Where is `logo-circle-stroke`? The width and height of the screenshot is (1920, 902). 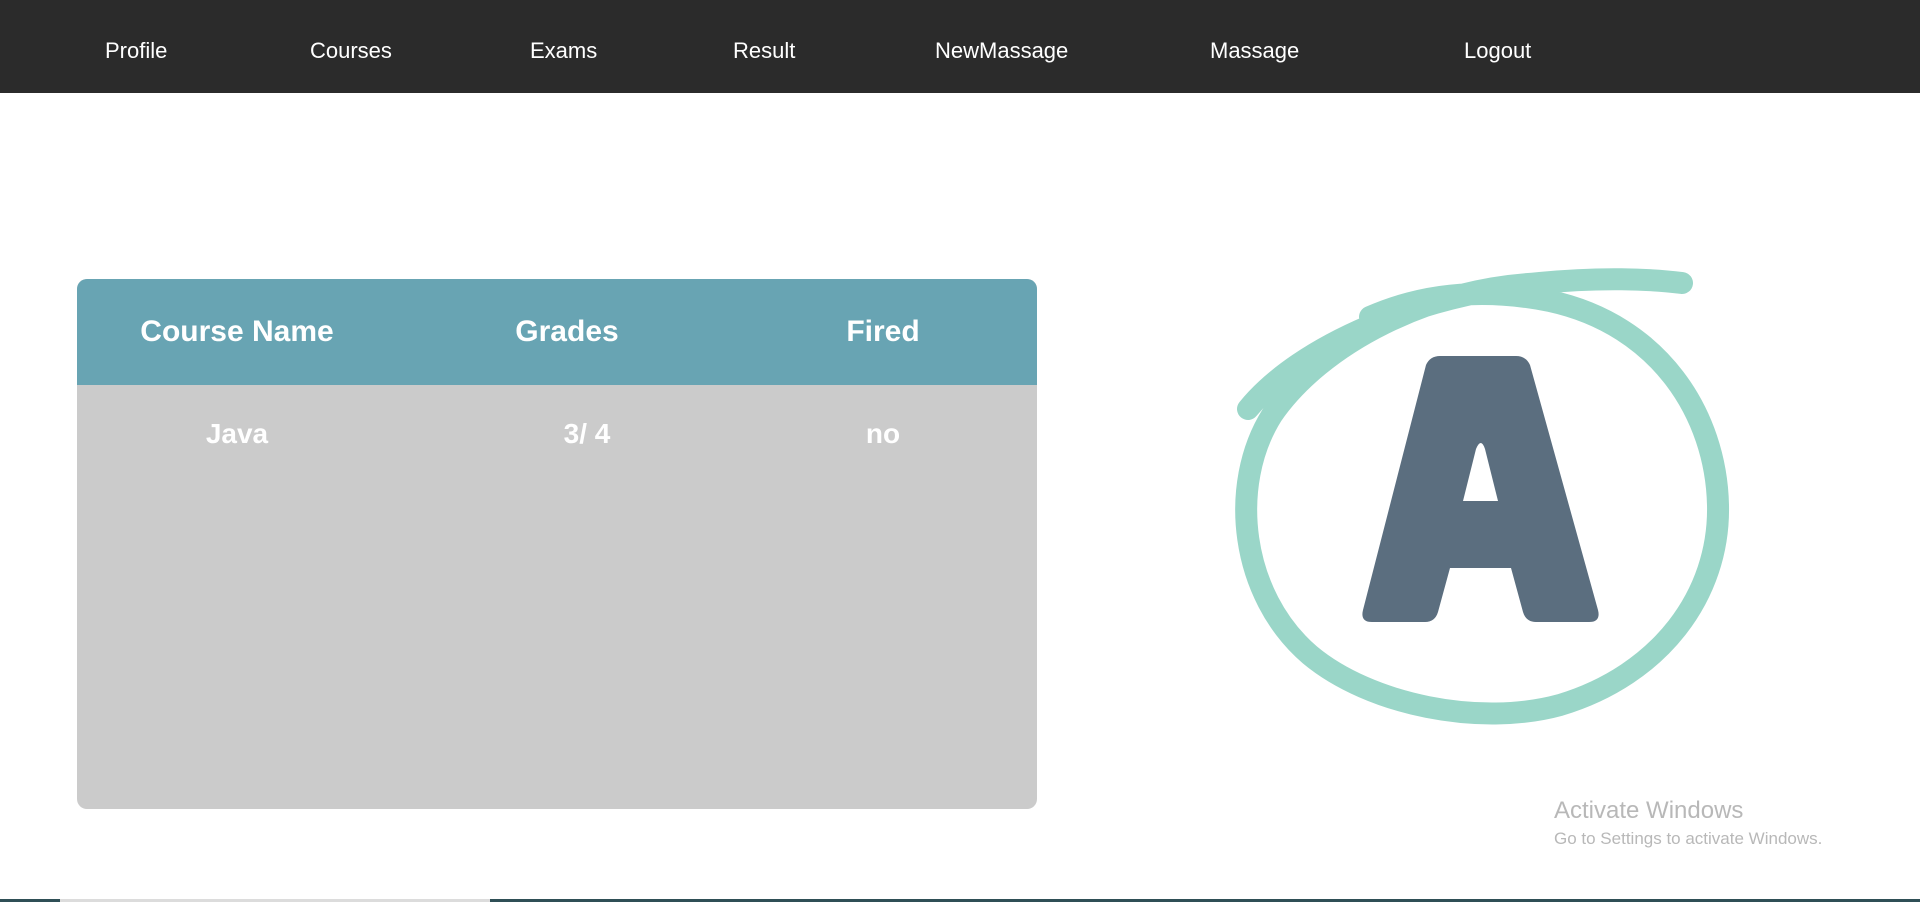 logo-circle-stroke is located at coordinates (1482, 496).